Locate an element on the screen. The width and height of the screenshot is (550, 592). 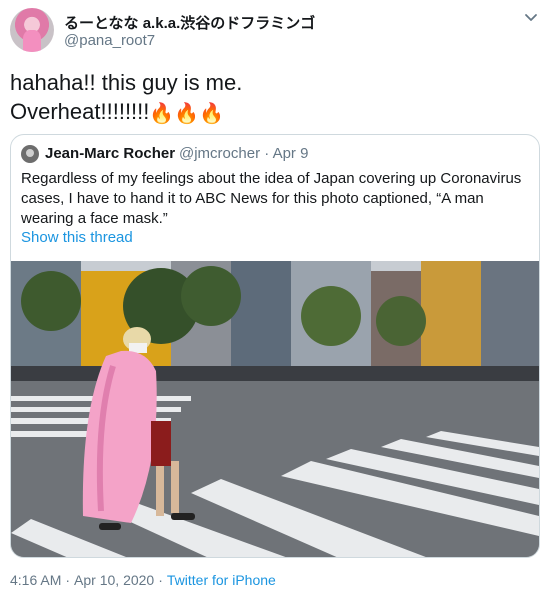
tweet-text-overheat: Overheat!!!!!!!! is located at coordinates (80, 111).